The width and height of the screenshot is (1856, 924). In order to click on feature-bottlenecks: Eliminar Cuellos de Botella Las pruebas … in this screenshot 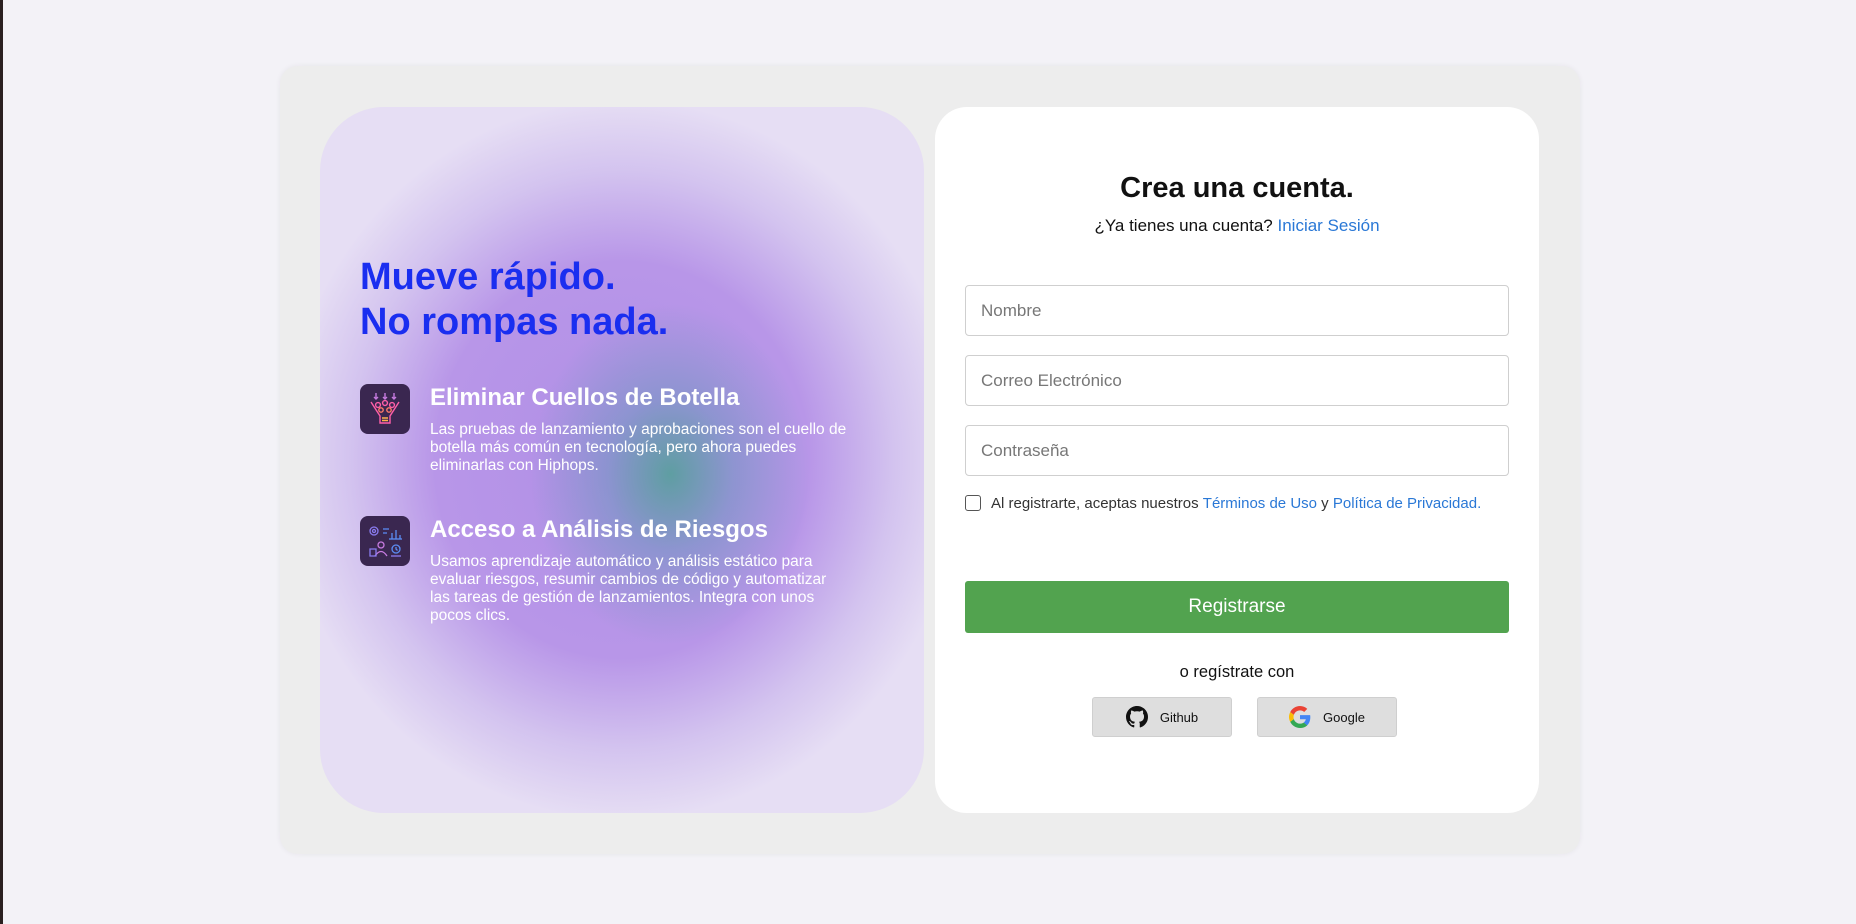, I will do `click(620, 444)`.